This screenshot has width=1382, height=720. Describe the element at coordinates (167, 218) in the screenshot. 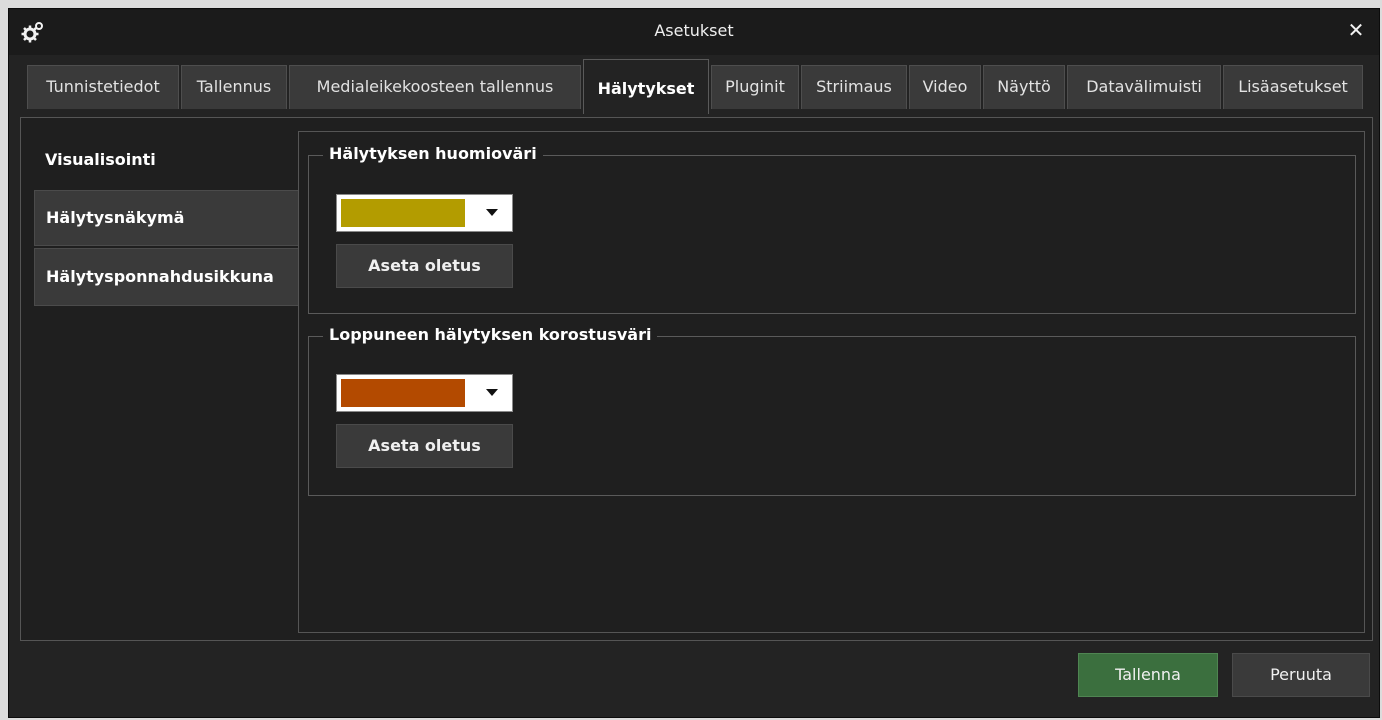

I see `sidebar-item-halytysnakyma: Hälytysnäkymä` at that location.